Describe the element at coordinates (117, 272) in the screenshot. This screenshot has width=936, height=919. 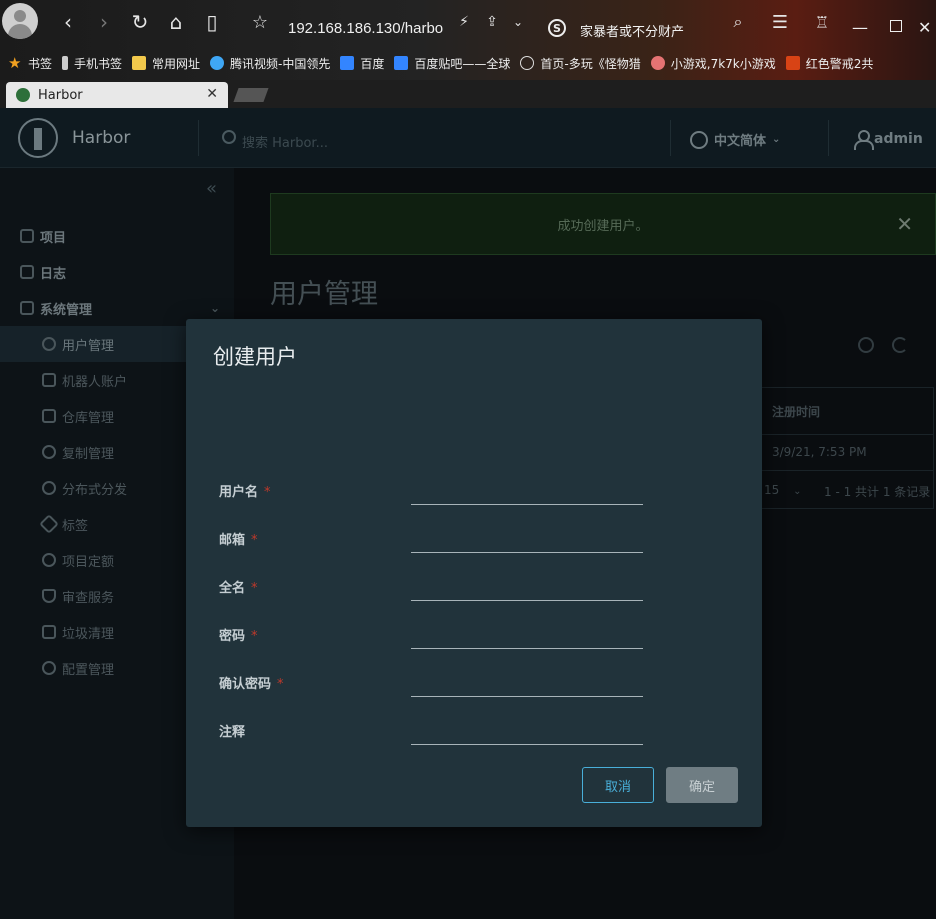
I see `sidebar-item-logs: 日志` at that location.